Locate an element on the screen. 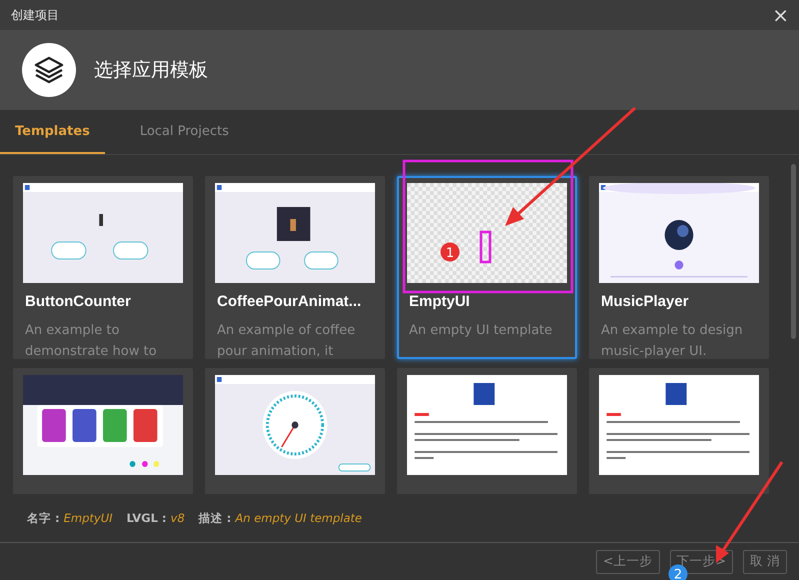 The image size is (799, 580). template-name: MusicPlayer is located at coordinates (645, 301).